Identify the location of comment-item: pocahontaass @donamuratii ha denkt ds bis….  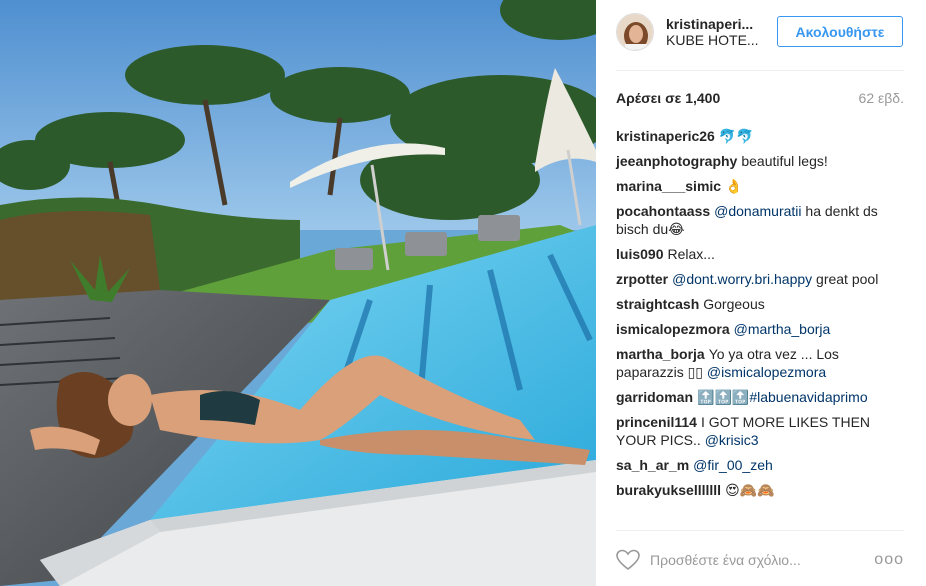
(758, 220).